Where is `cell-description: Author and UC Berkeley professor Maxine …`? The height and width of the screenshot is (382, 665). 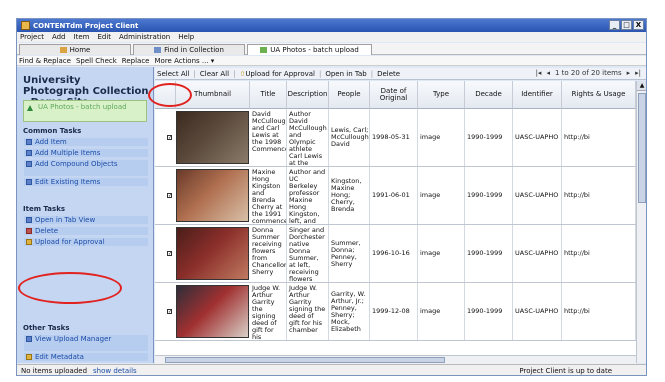
cell-description: Author and UC Berkeley professor Maxine … is located at coordinates (308, 195).